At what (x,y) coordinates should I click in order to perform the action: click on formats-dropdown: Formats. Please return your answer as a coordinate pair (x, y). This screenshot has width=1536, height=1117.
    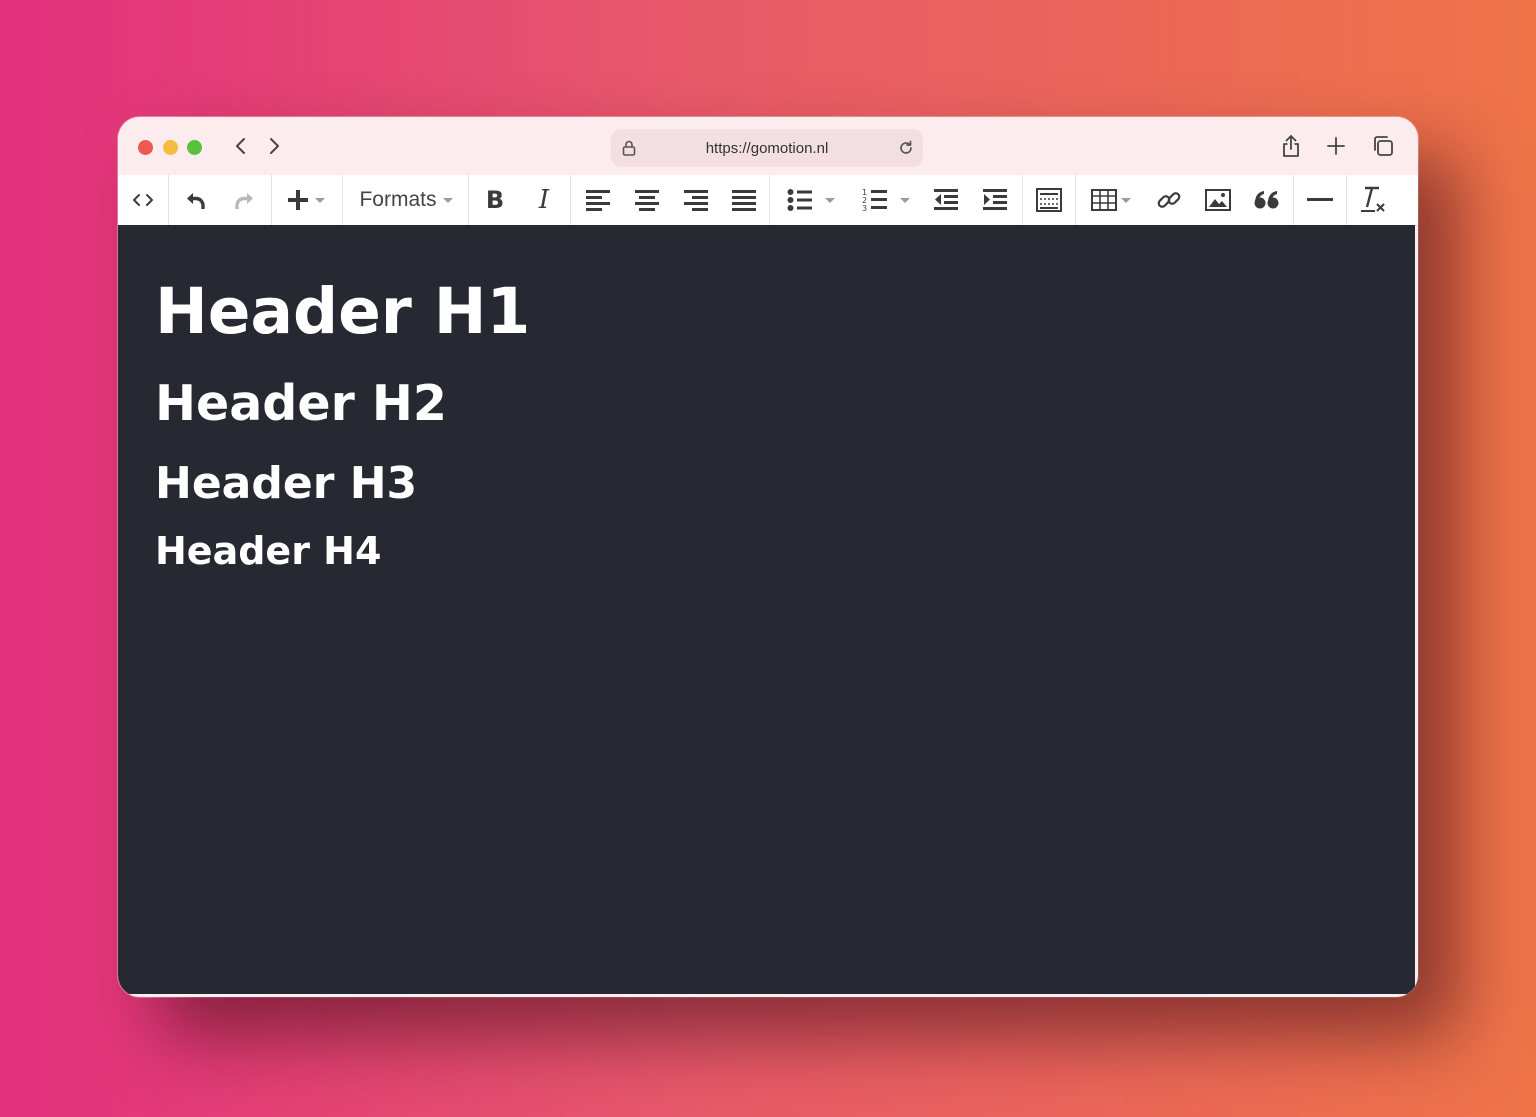
    Looking at the image, I should click on (406, 200).